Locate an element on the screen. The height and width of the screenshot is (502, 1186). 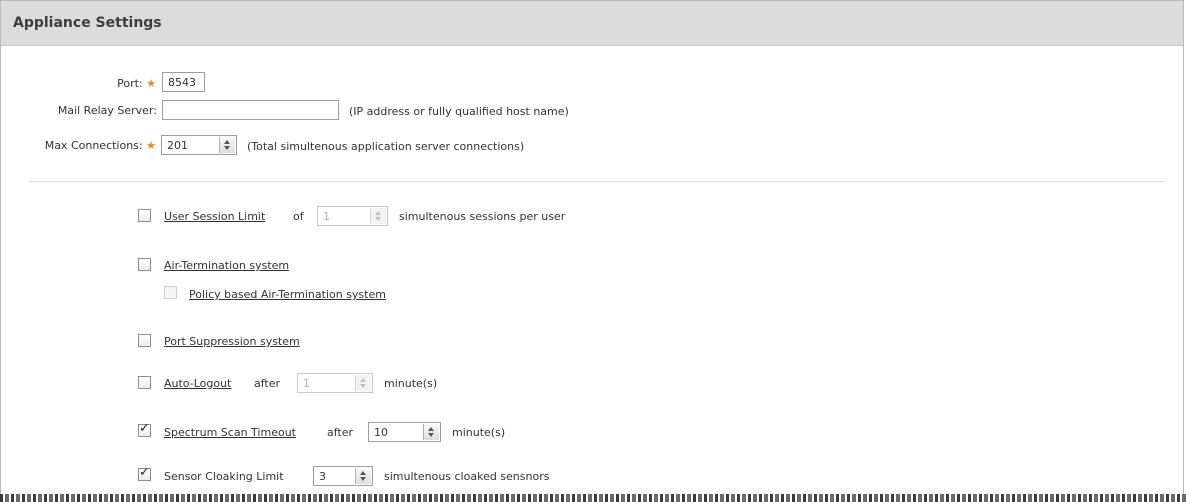
auto-logout-suffix: minute(s) is located at coordinates (411, 383).